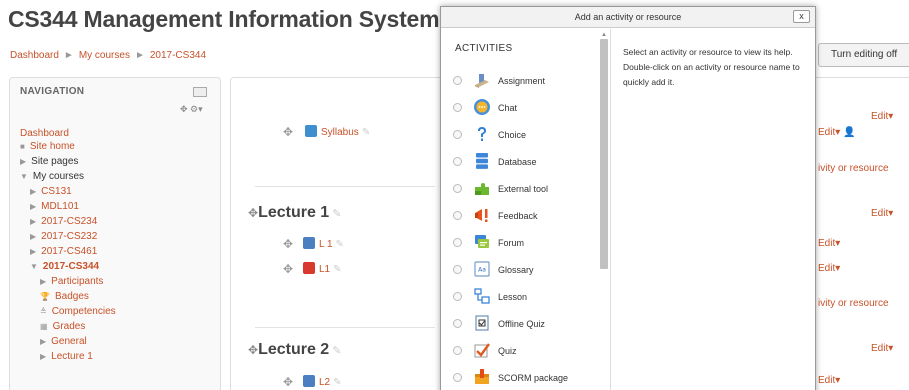 The image size is (909, 390). What do you see at coordinates (52, 91) in the screenshot?
I see `navigation-title: NAVIGATION` at bounding box center [52, 91].